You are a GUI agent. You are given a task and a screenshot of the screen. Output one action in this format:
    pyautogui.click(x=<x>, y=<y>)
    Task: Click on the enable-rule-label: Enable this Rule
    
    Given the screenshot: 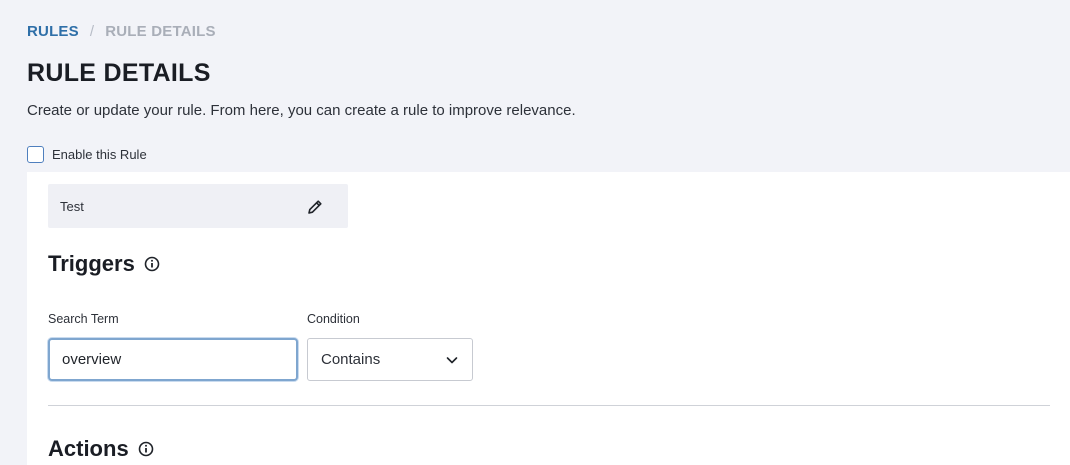 What is the action you would take?
    pyautogui.click(x=99, y=154)
    